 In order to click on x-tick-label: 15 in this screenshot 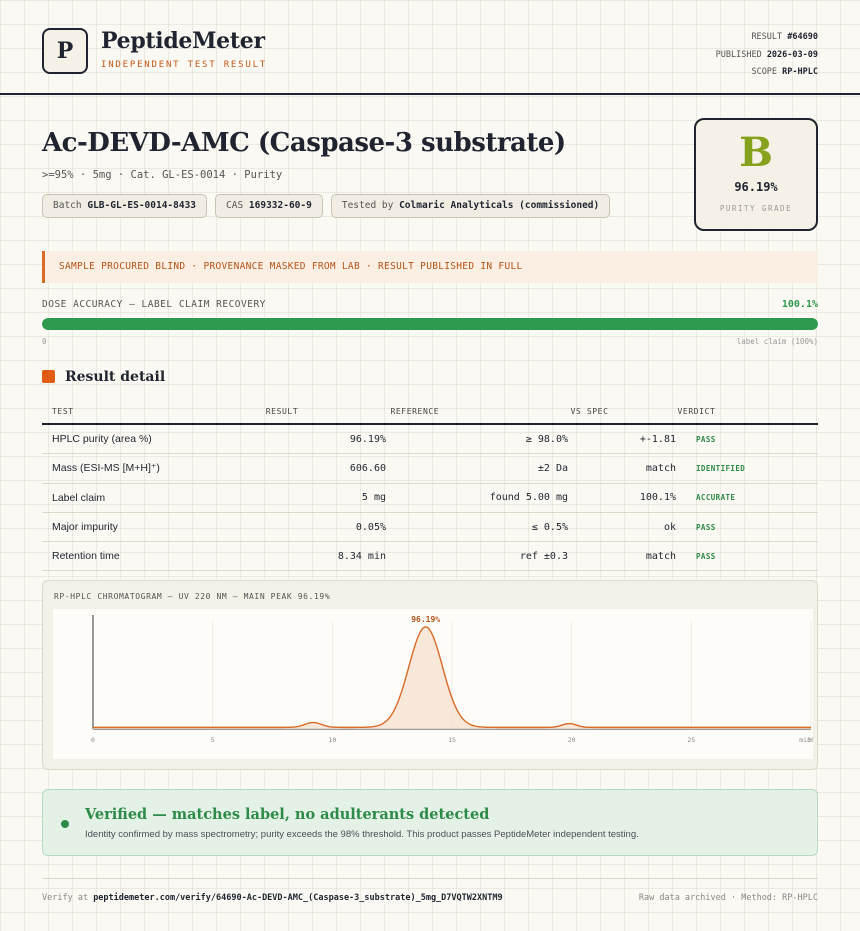, I will do `click(452, 740)`.